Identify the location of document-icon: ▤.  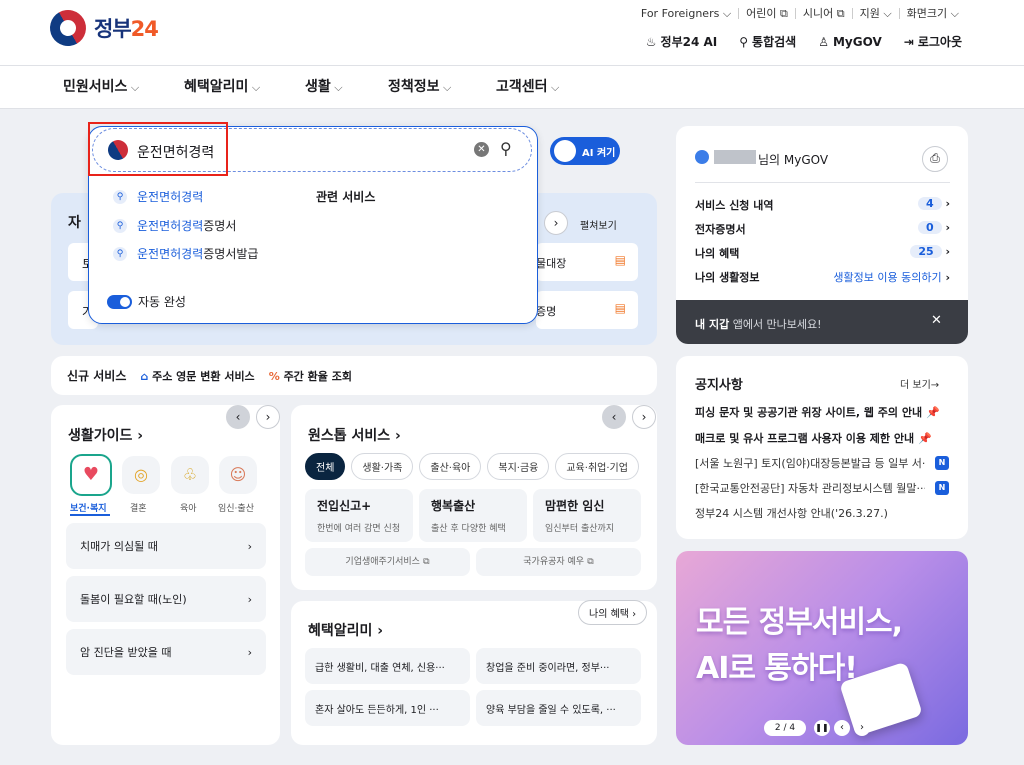
(620, 260).